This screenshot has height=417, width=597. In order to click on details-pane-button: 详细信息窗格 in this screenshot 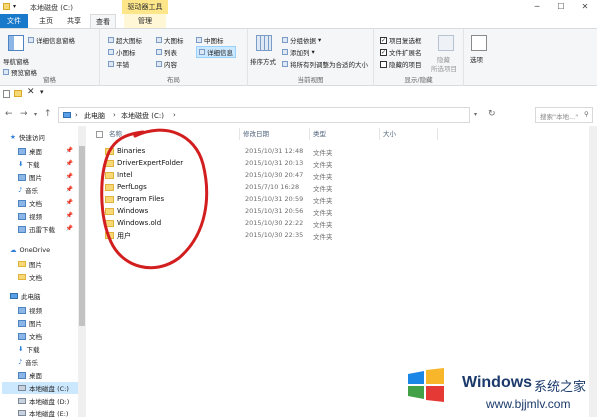, I will do `click(51, 40)`.